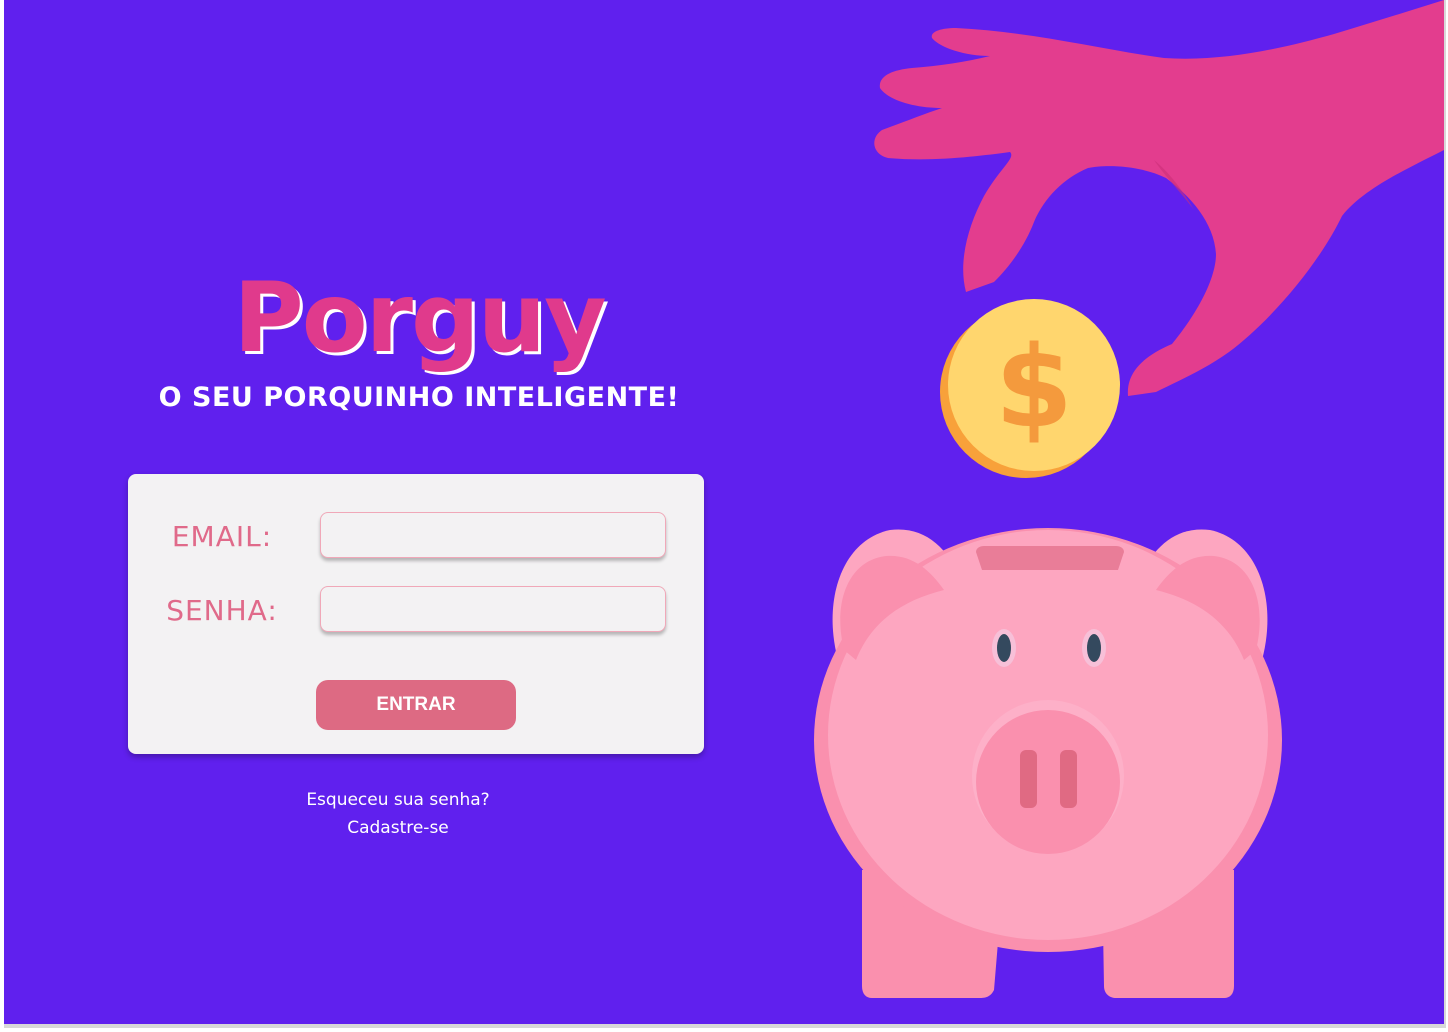 This screenshot has width=1448, height=1032. I want to click on coin-icon: $, so click(1030, 388).